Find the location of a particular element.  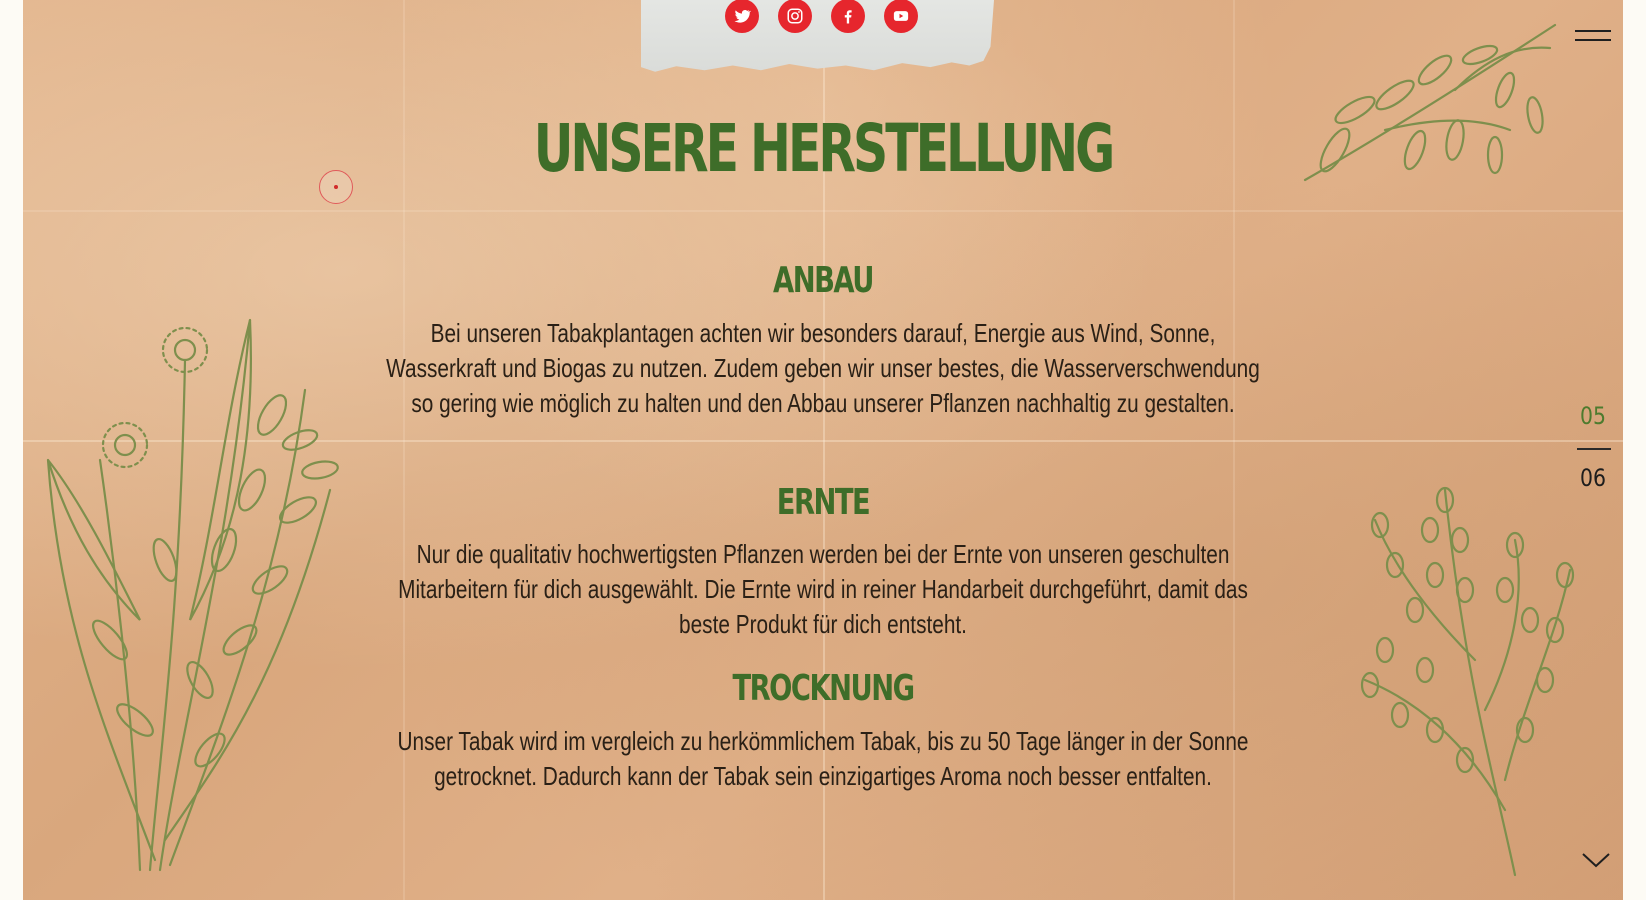

youtube-icon is located at coordinates (901, 16).